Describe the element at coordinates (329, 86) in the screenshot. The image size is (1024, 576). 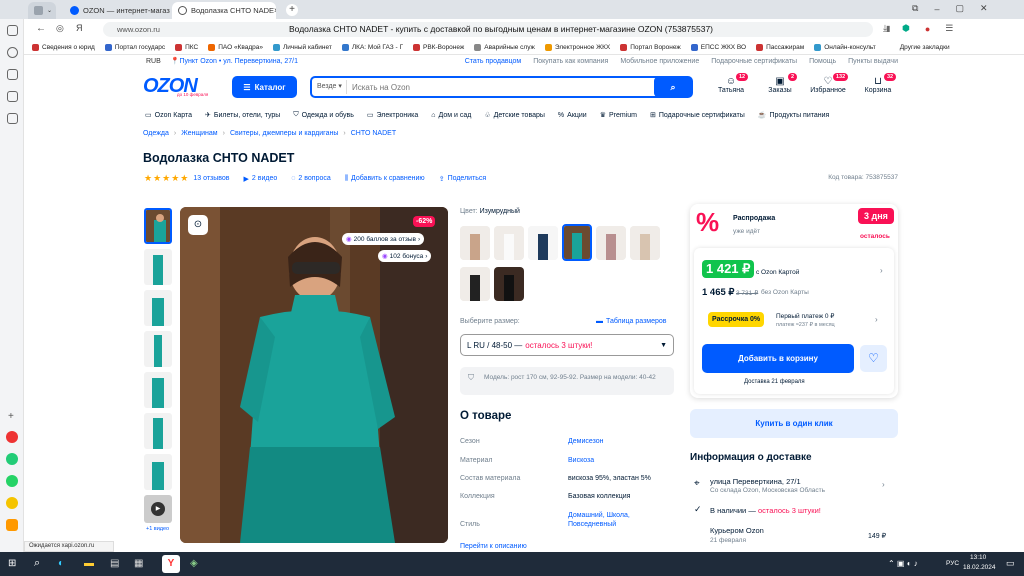
I see `search-scope-select: Везде ▾` at that location.